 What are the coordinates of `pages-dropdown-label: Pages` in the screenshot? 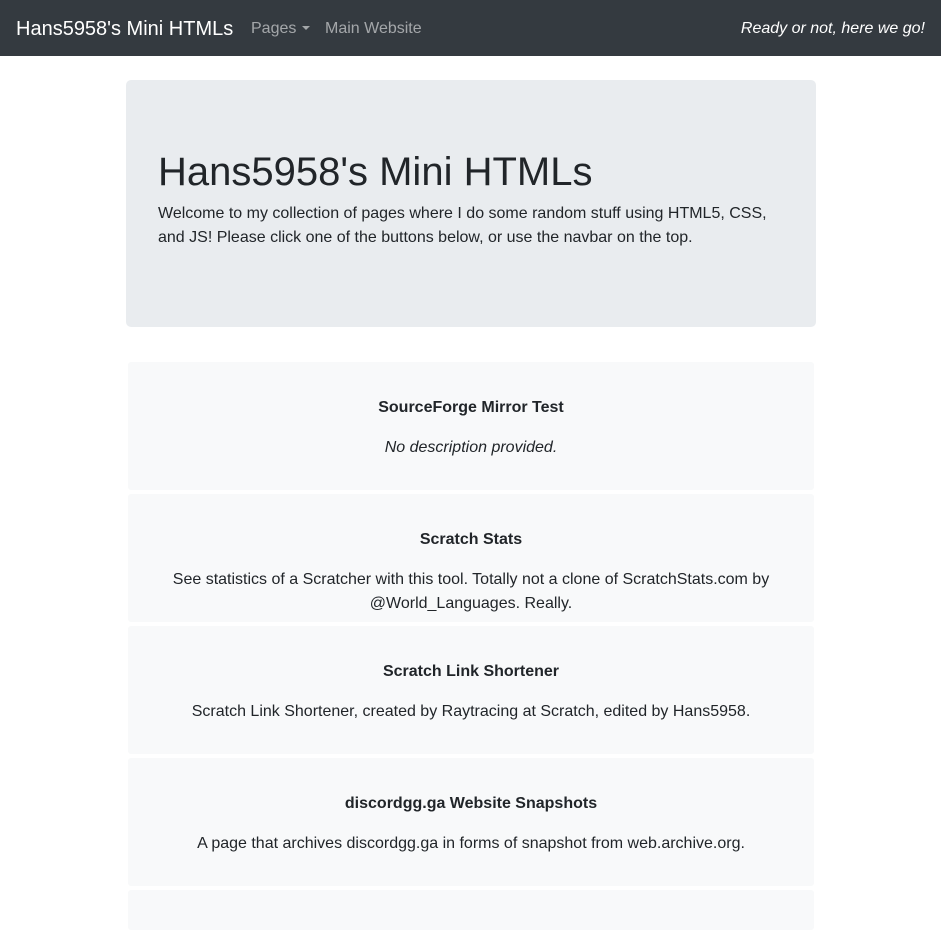 It's located at (274, 28).